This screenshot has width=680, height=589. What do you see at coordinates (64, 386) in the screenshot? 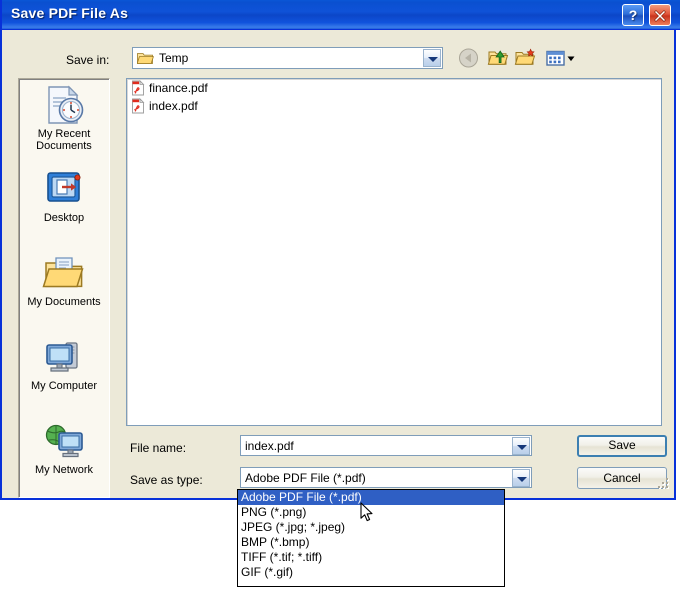
I see `place-label: My Computer` at bounding box center [64, 386].